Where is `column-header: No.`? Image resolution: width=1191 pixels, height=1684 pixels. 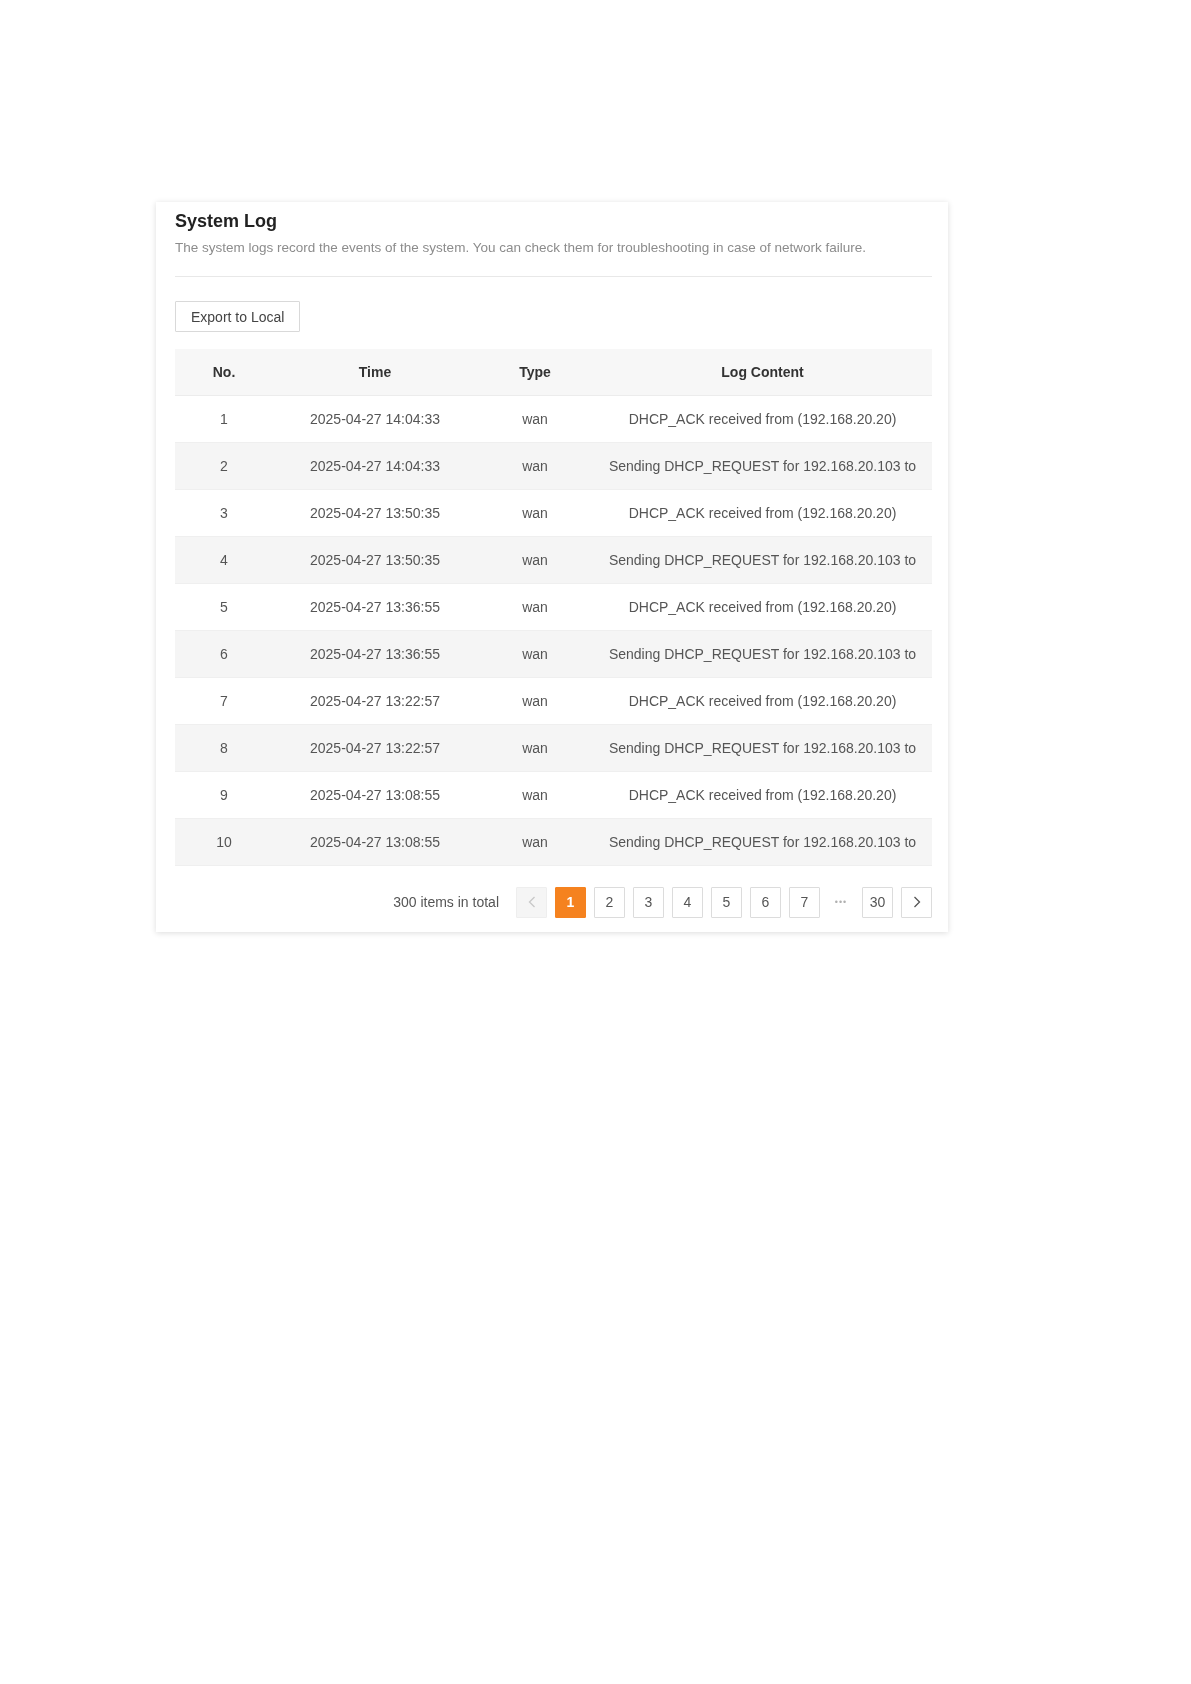
column-header: No. is located at coordinates (224, 372).